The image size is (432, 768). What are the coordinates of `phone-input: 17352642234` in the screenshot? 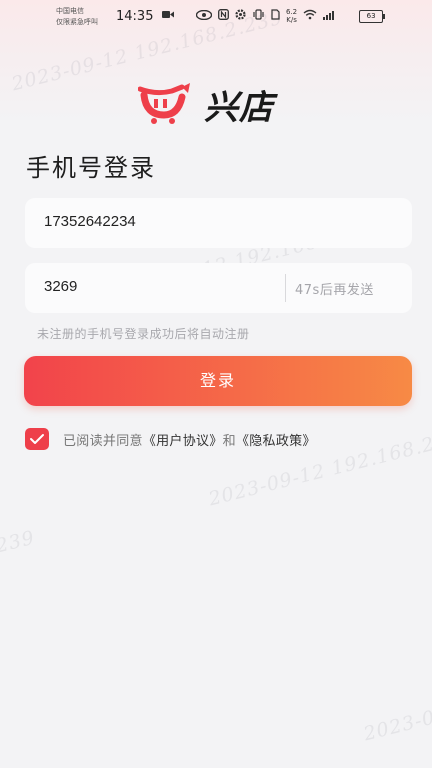 It's located at (218, 223).